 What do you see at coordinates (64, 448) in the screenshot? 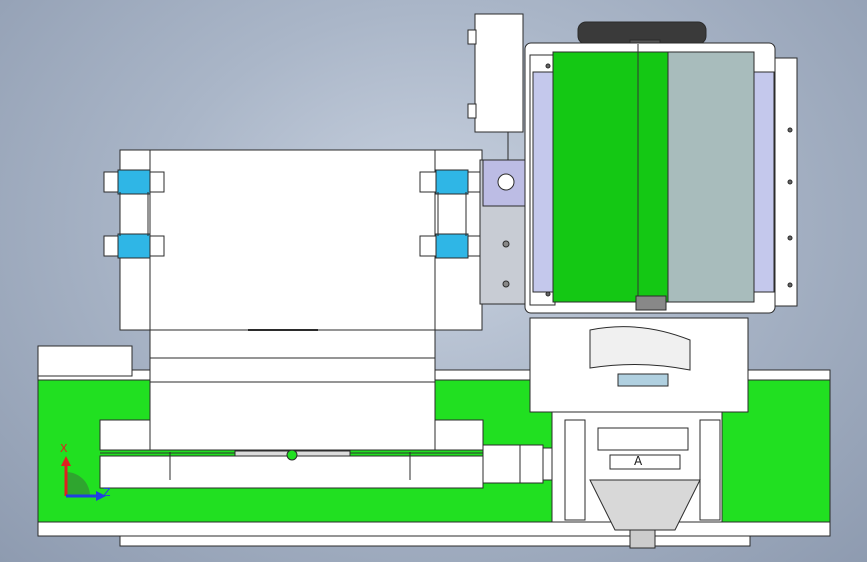
I see `x-axis-label: X` at bounding box center [64, 448].